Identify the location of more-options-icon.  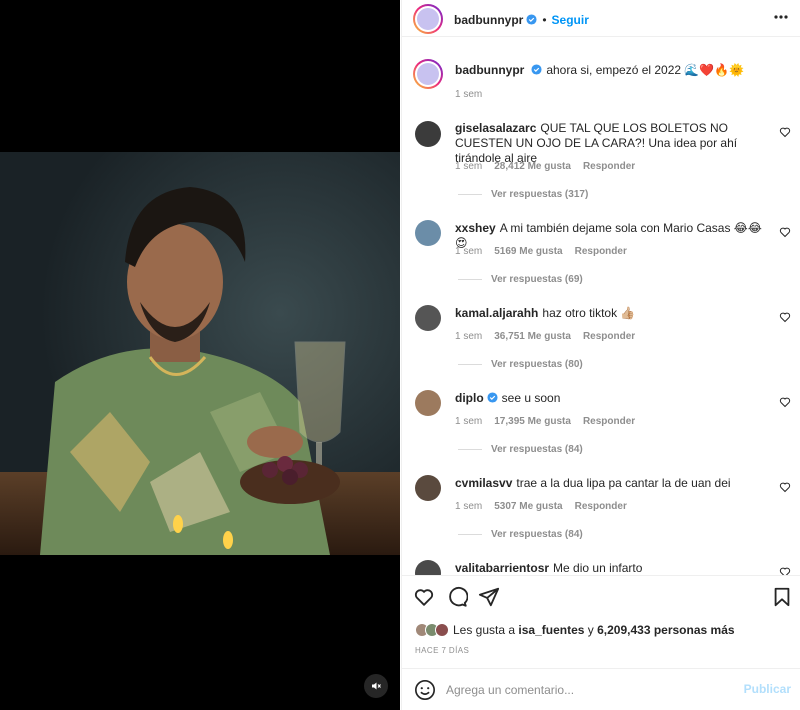
(781, 17).